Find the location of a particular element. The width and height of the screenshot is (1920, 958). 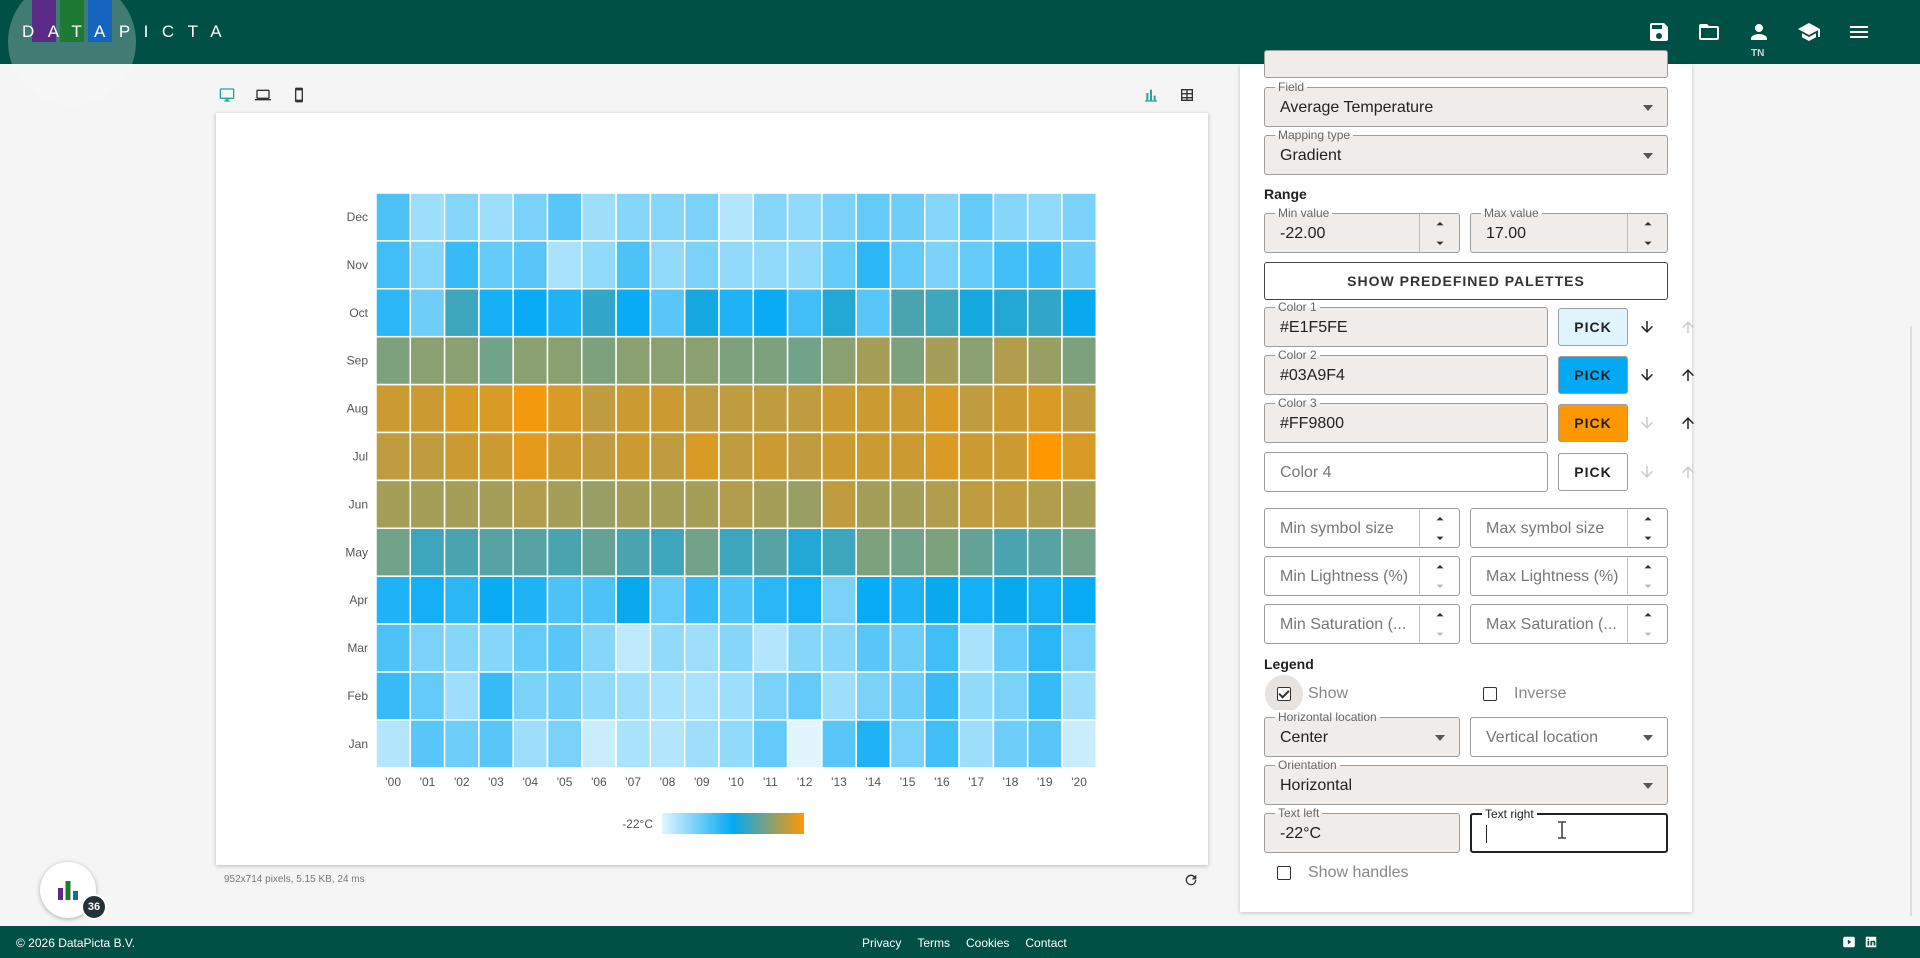

save-icon is located at coordinates (1659, 32).